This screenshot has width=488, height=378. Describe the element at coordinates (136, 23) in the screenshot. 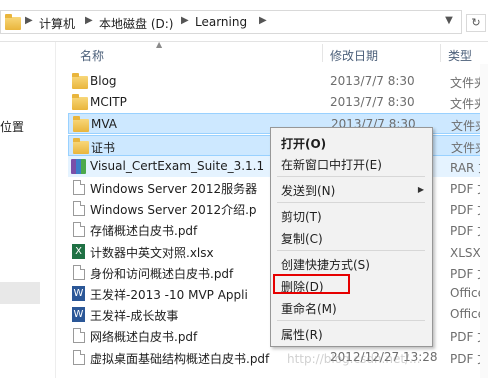

I see `breadcrumb-drive-d: 本地磁盘 (D:)` at that location.